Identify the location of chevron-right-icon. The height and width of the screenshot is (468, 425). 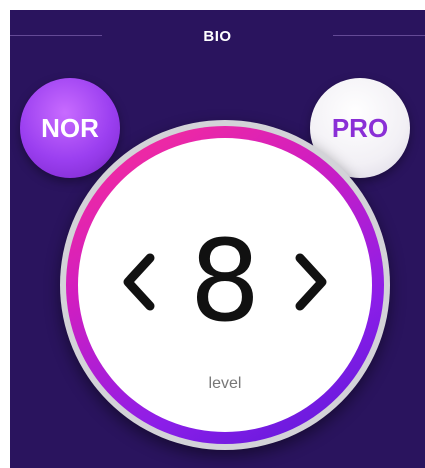
(311, 282).